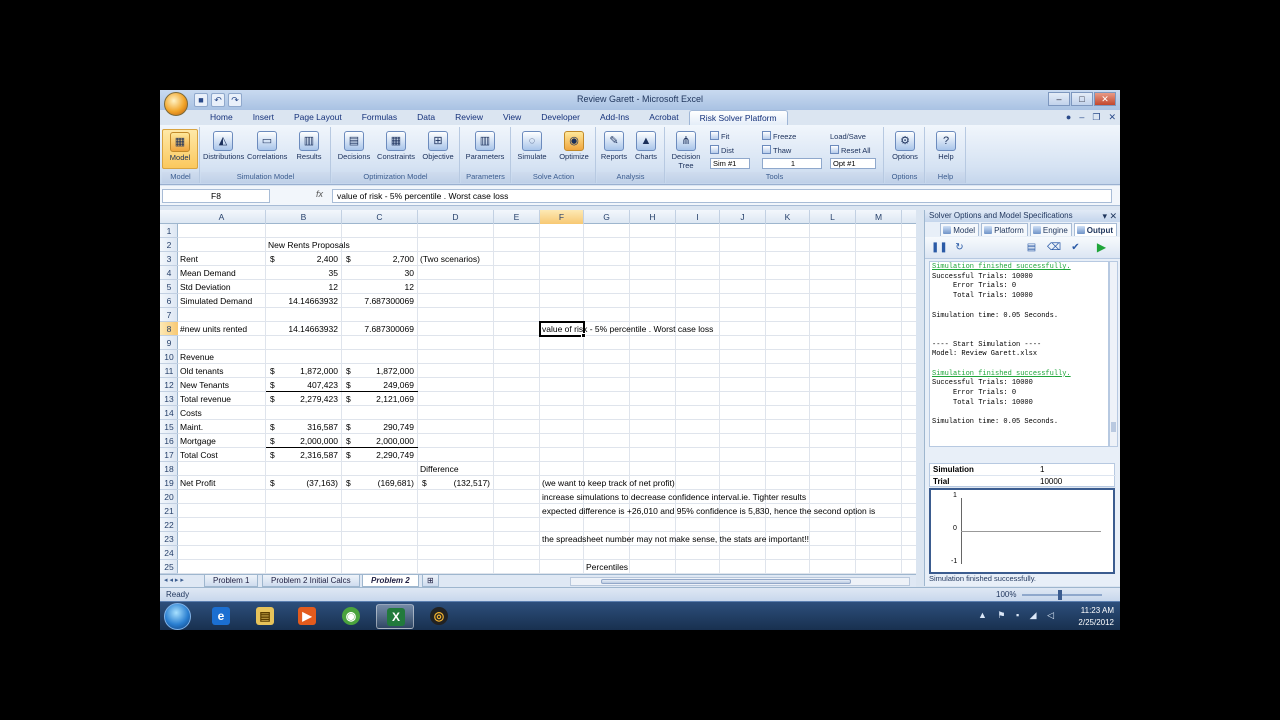 Image resolution: width=1280 pixels, height=720 pixels. Describe the element at coordinates (169, 245) in the screenshot. I see `row-header-2: 2` at that location.